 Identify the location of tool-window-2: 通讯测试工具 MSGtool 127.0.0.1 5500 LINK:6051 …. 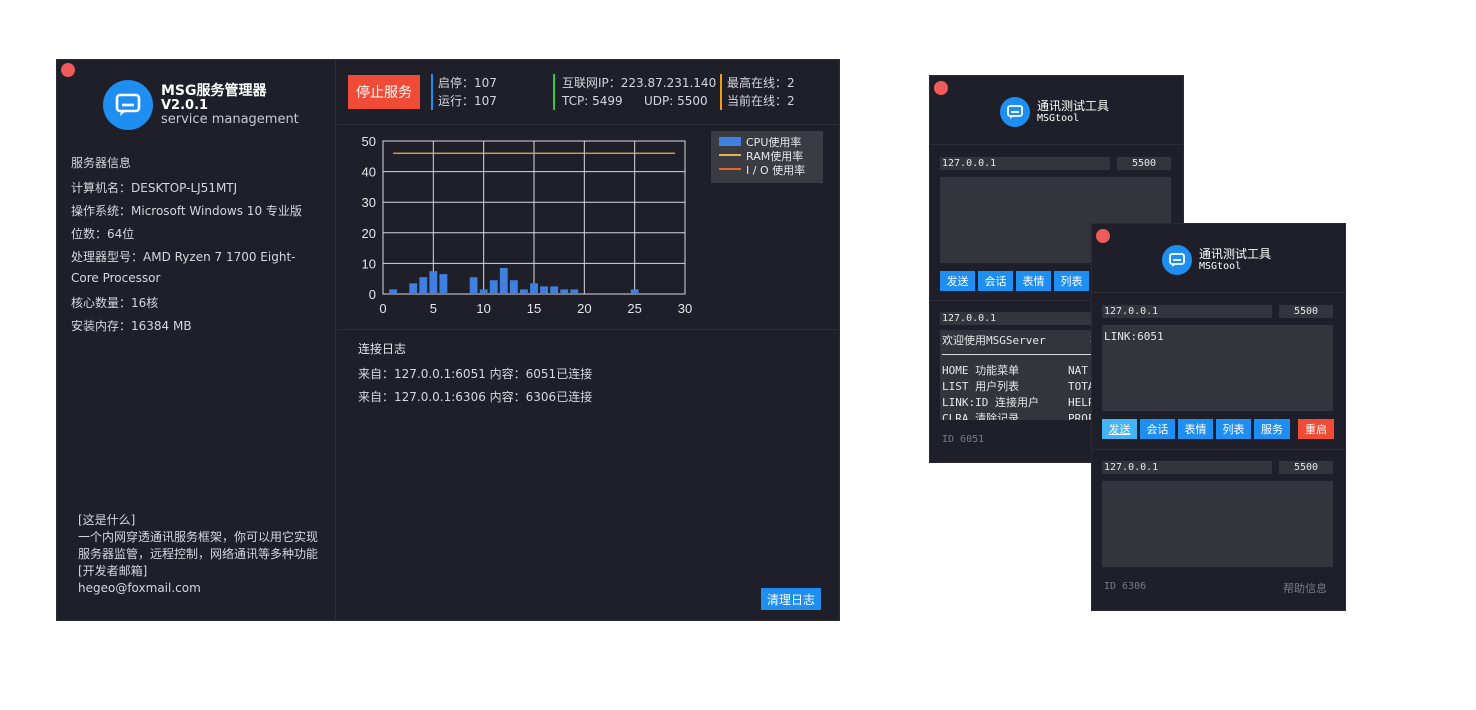
(1218, 417).